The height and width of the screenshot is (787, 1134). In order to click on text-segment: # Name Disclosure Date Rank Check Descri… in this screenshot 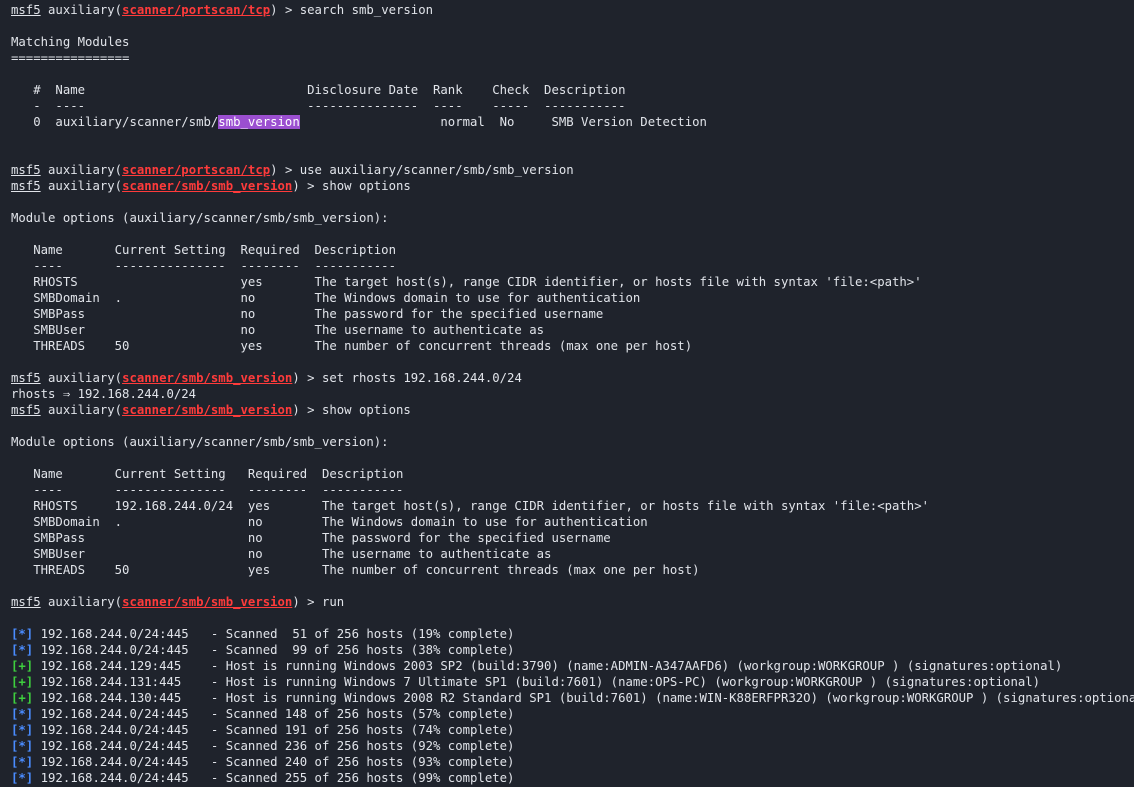, I will do `click(318, 90)`.